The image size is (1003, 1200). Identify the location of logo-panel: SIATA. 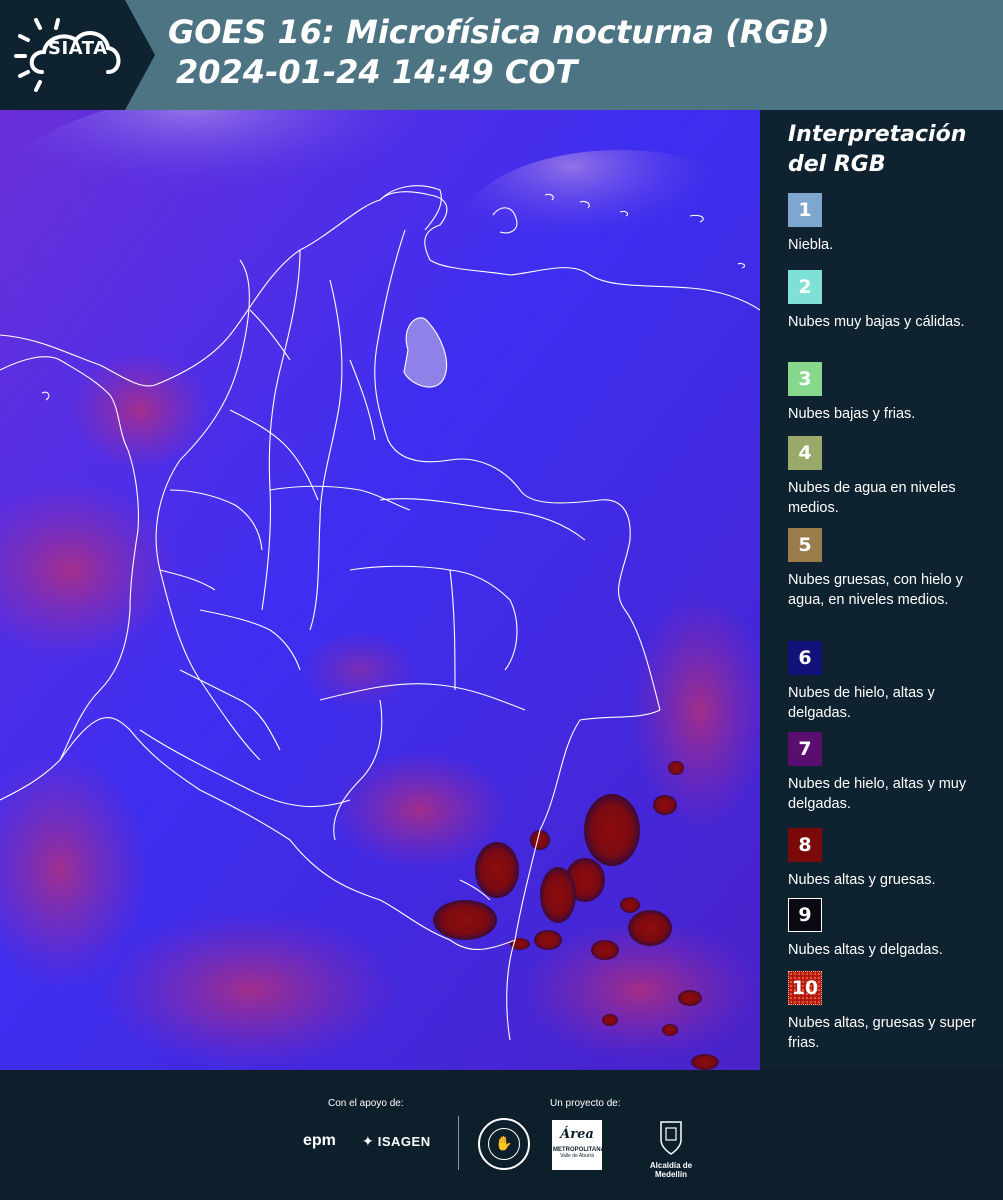
(77, 55).